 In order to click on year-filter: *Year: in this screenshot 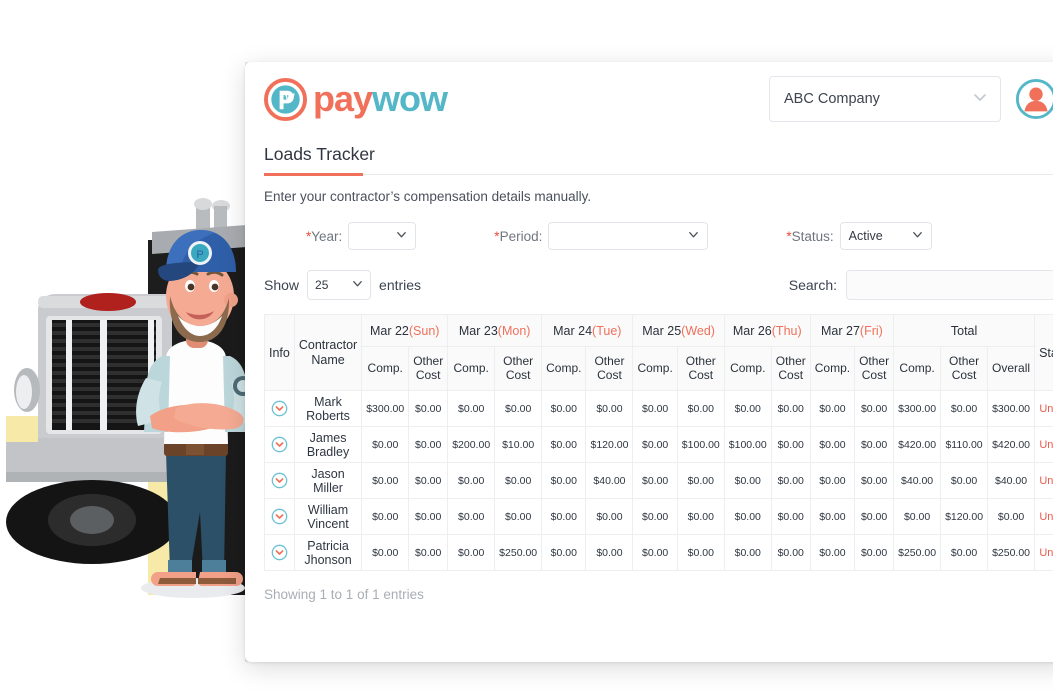, I will do `click(361, 236)`.